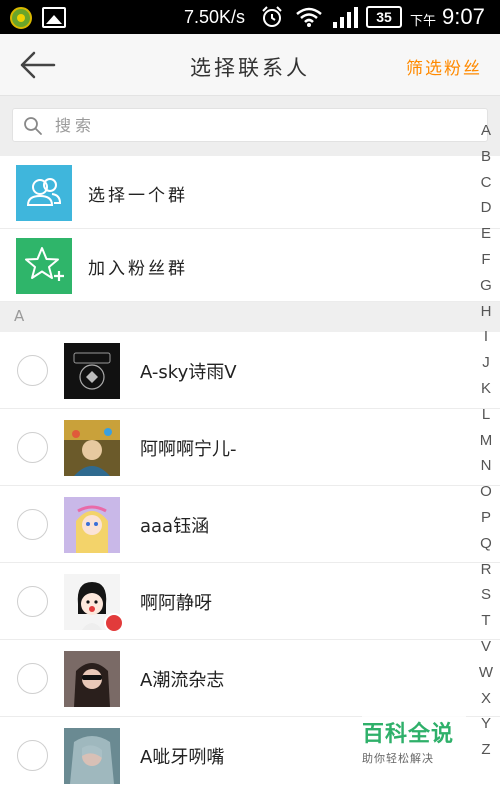 This screenshot has height=790, width=500. Describe the element at coordinates (188, 449) in the screenshot. I see `contact-name: 阿啊啊宁儿-` at that location.